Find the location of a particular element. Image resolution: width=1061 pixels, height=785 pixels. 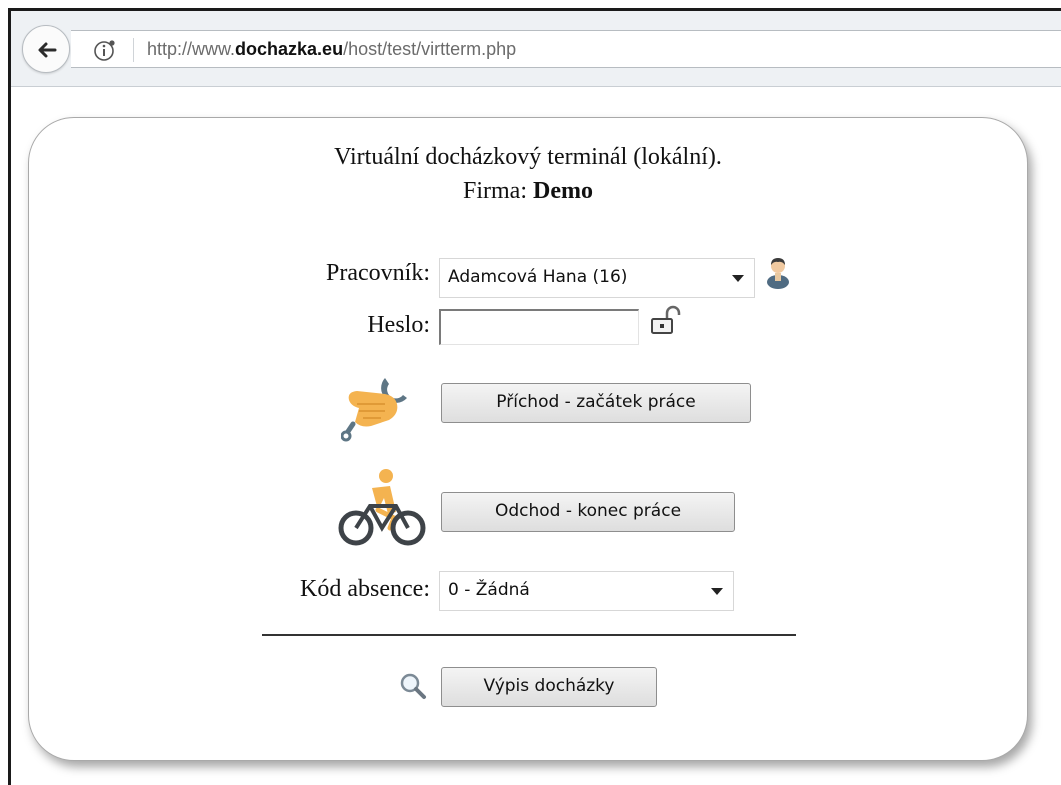

back-button is located at coordinates (46, 49).